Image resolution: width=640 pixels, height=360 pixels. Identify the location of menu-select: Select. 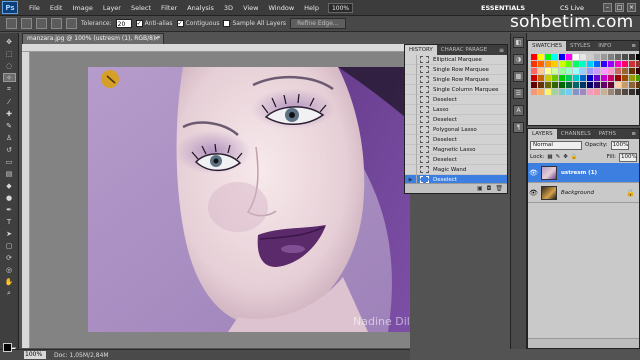
(141, 8).